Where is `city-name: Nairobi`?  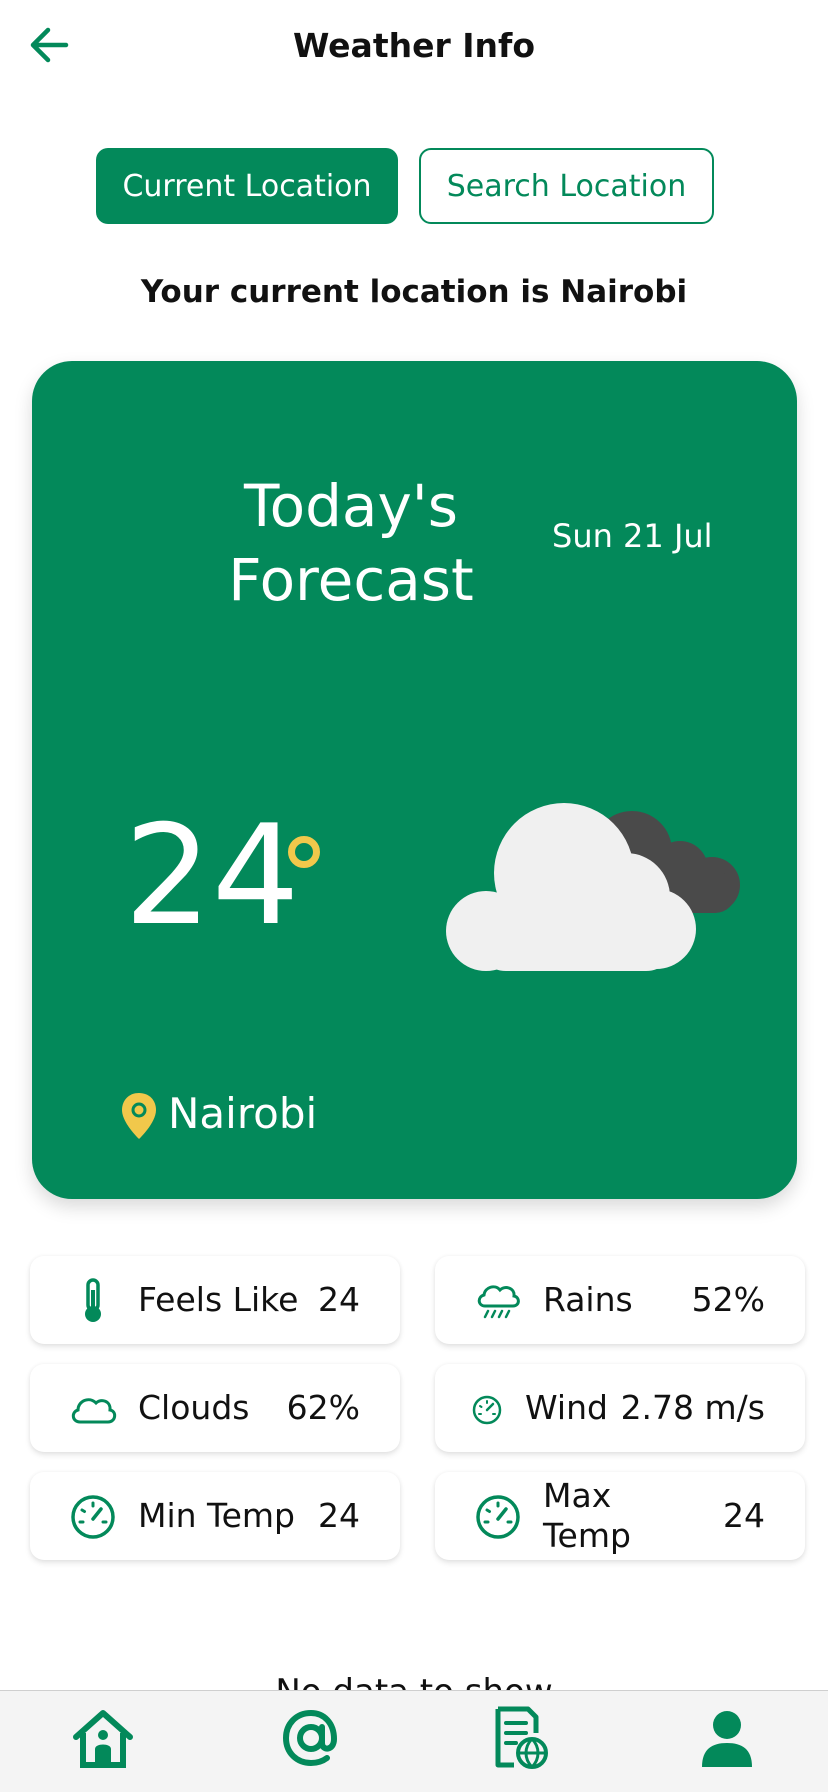 city-name: Nairobi is located at coordinates (243, 1113).